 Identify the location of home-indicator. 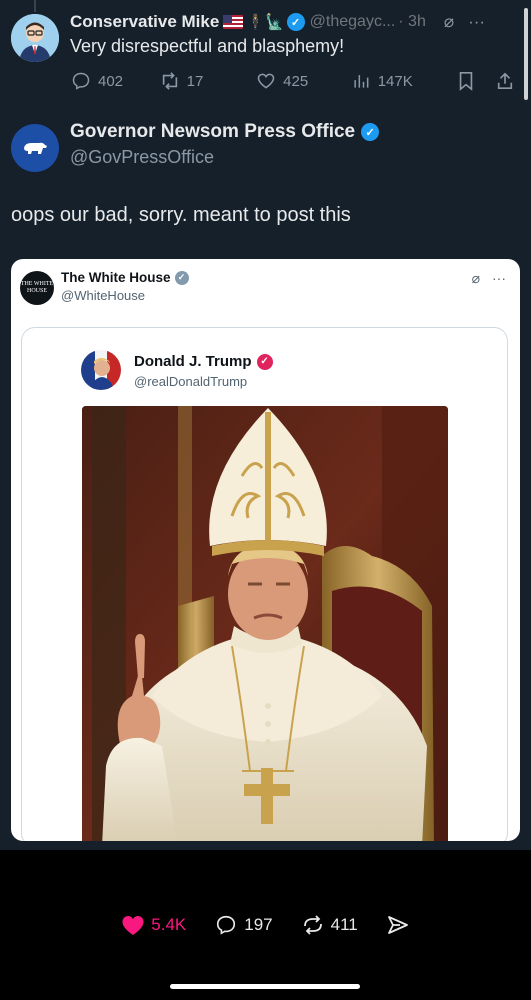
(265, 986).